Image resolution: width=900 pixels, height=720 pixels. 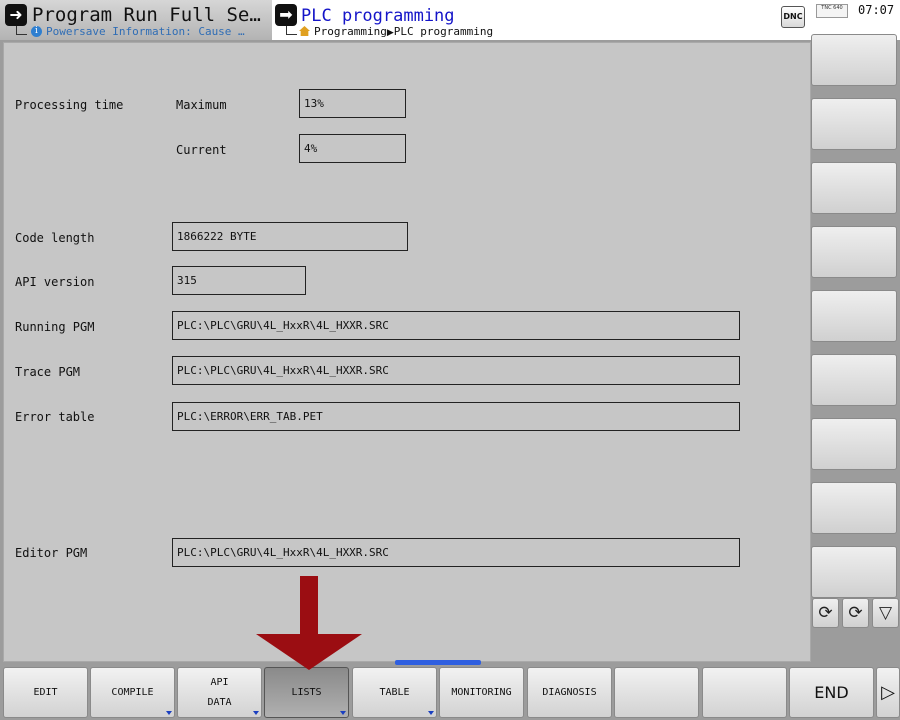 I want to click on softkey-label: LISTS, so click(x=306, y=692).